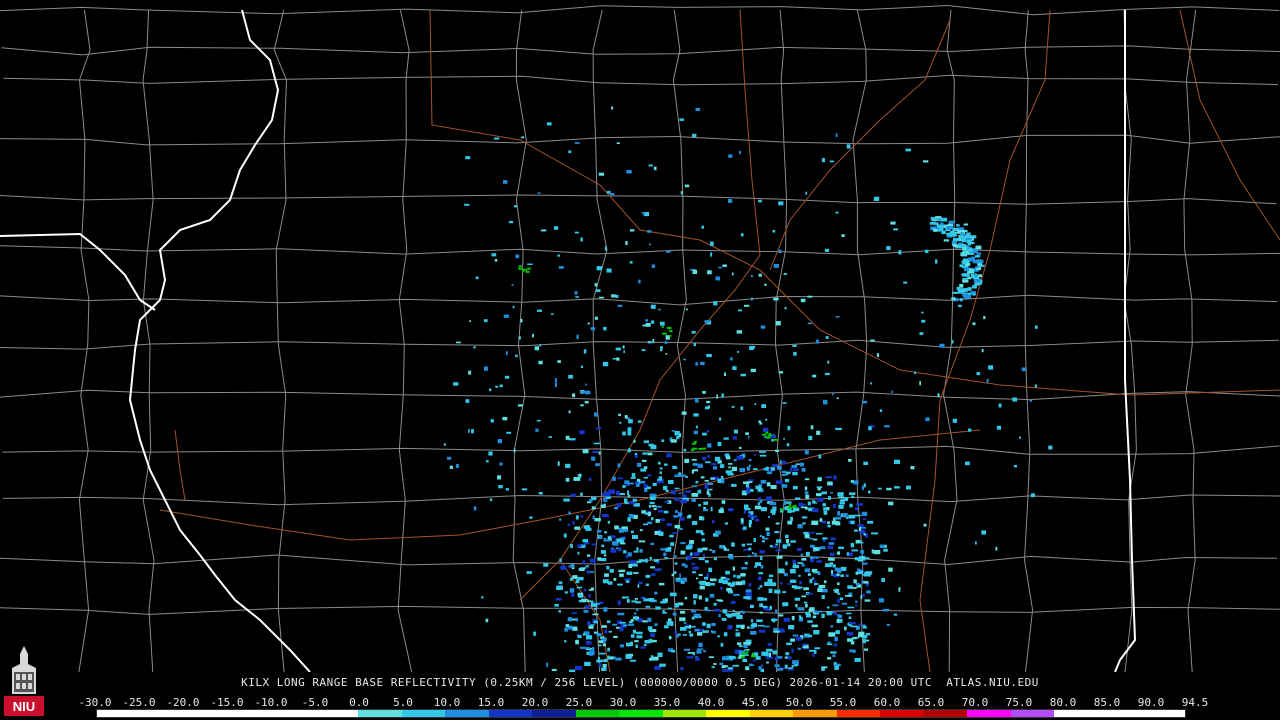  I want to click on highway-line, so click(180, 465).